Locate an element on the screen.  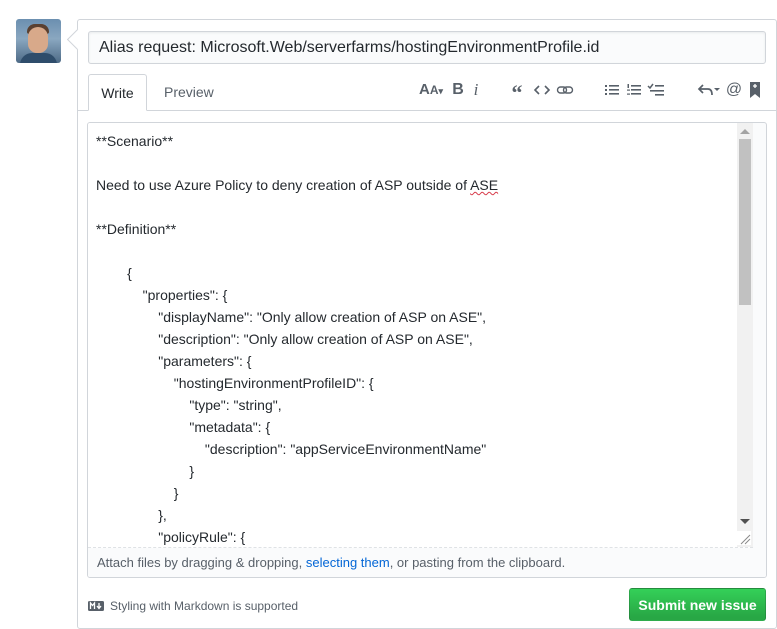
editor-line: "type": "string", is located at coordinates (189, 405).